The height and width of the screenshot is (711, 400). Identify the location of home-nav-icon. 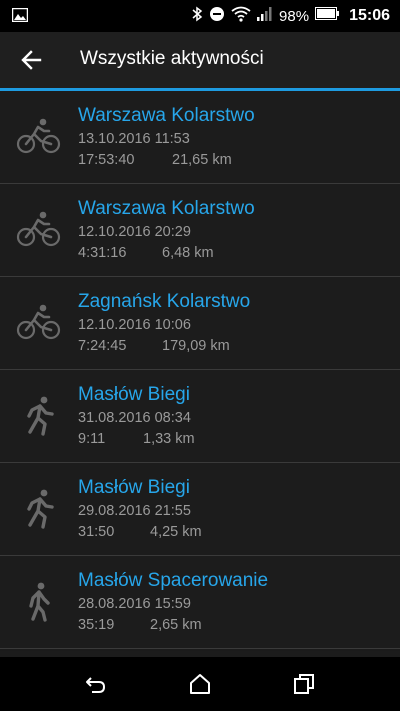
(200, 684).